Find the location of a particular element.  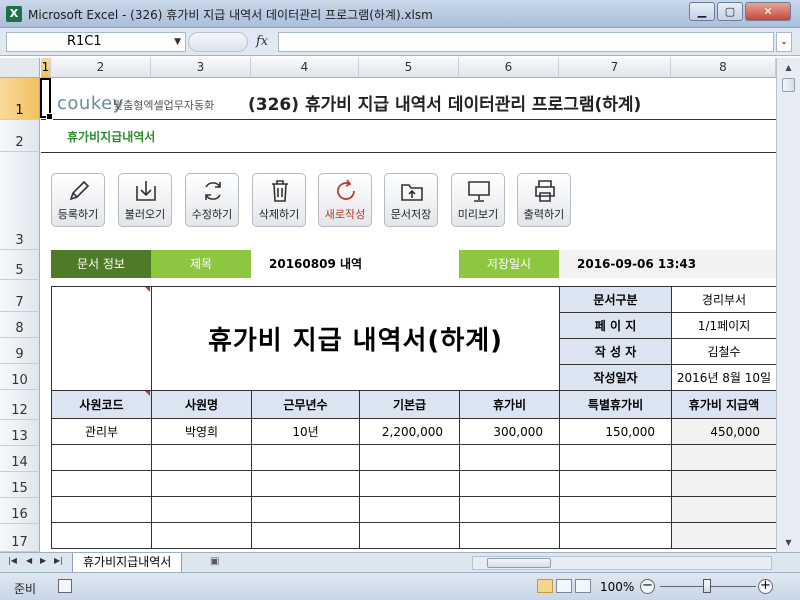

column-header-6: 6 is located at coordinates (509, 68).